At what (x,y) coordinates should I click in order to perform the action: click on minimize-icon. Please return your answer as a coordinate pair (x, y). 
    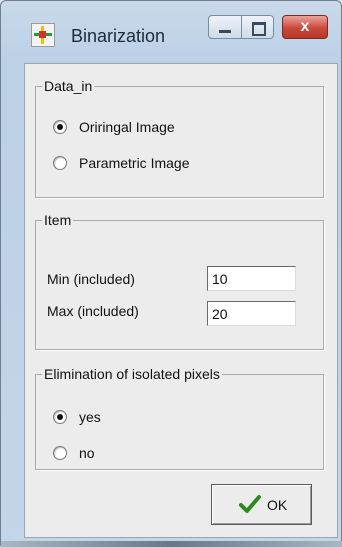
    Looking at the image, I should click on (225, 31).